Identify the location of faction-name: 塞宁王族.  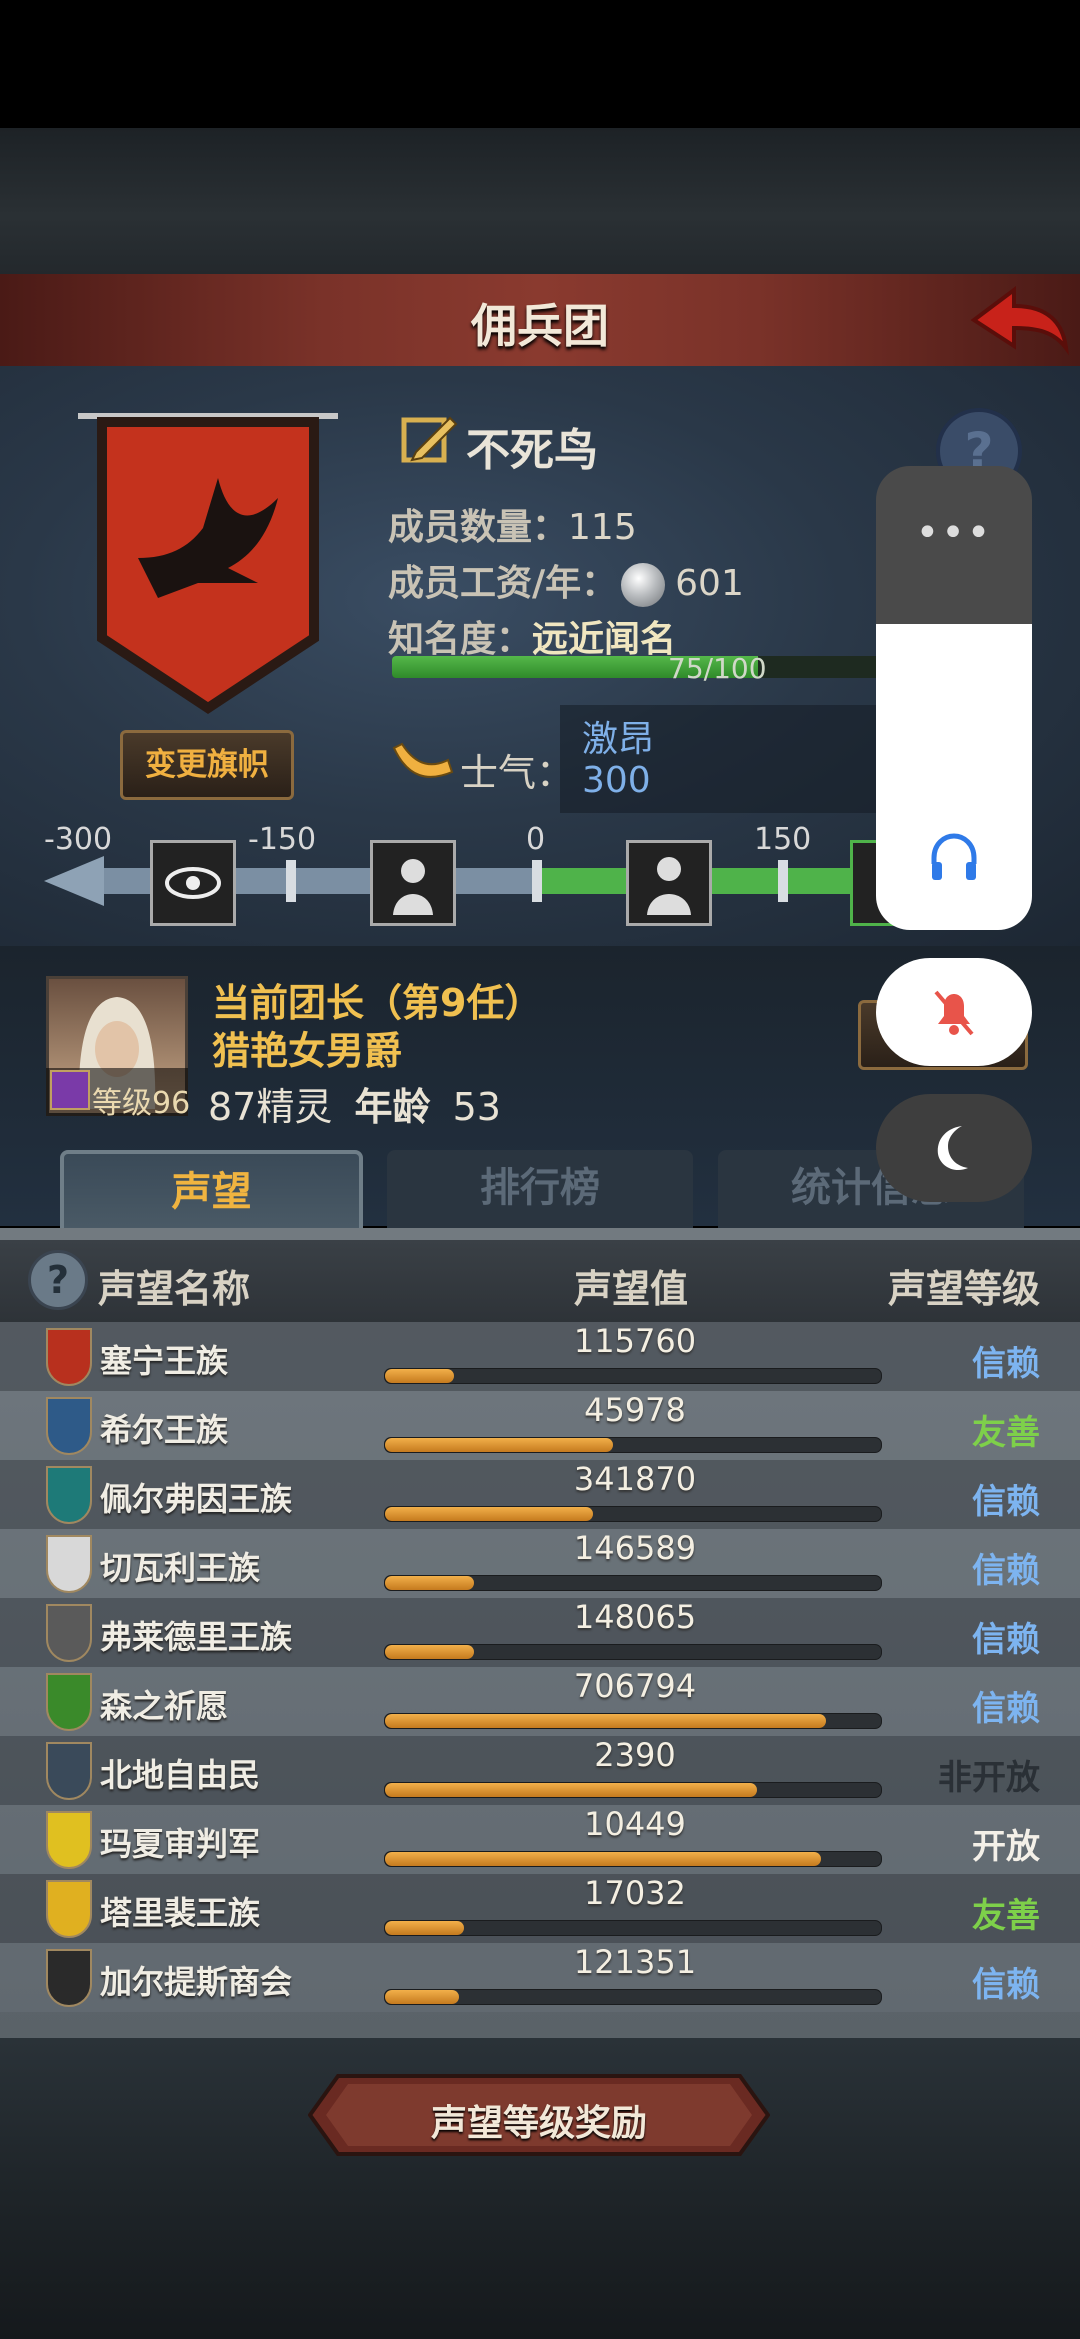
(164, 1361).